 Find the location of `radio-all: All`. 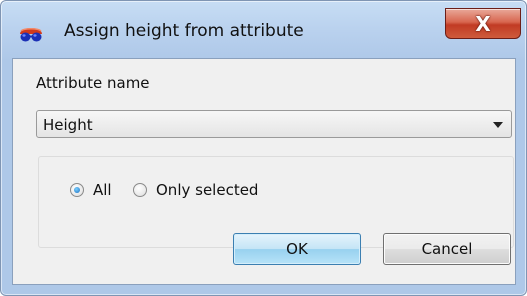

radio-all: All is located at coordinates (91, 190).